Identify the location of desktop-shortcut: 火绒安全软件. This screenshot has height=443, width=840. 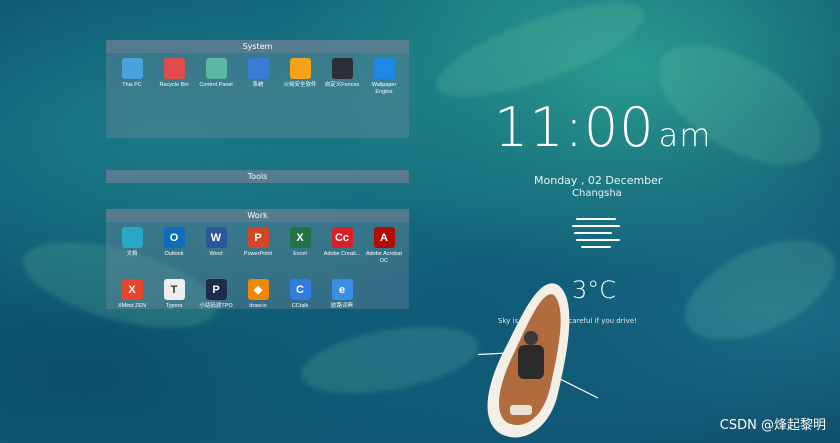
(300, 81).